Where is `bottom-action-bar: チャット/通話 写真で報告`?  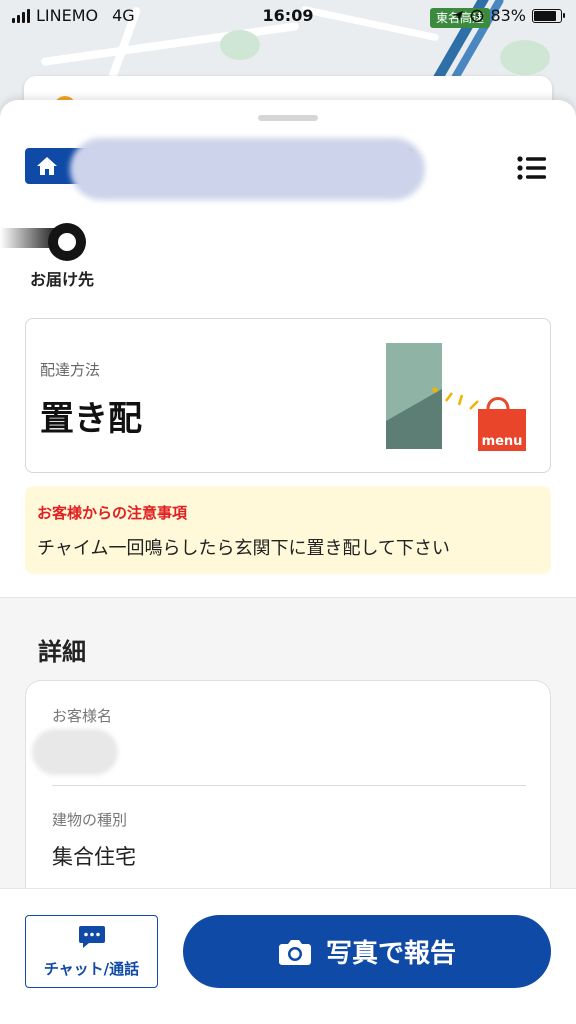
bottom-action-bar: チャット/通話 写真で報告 is located at coordinates (288, 956).